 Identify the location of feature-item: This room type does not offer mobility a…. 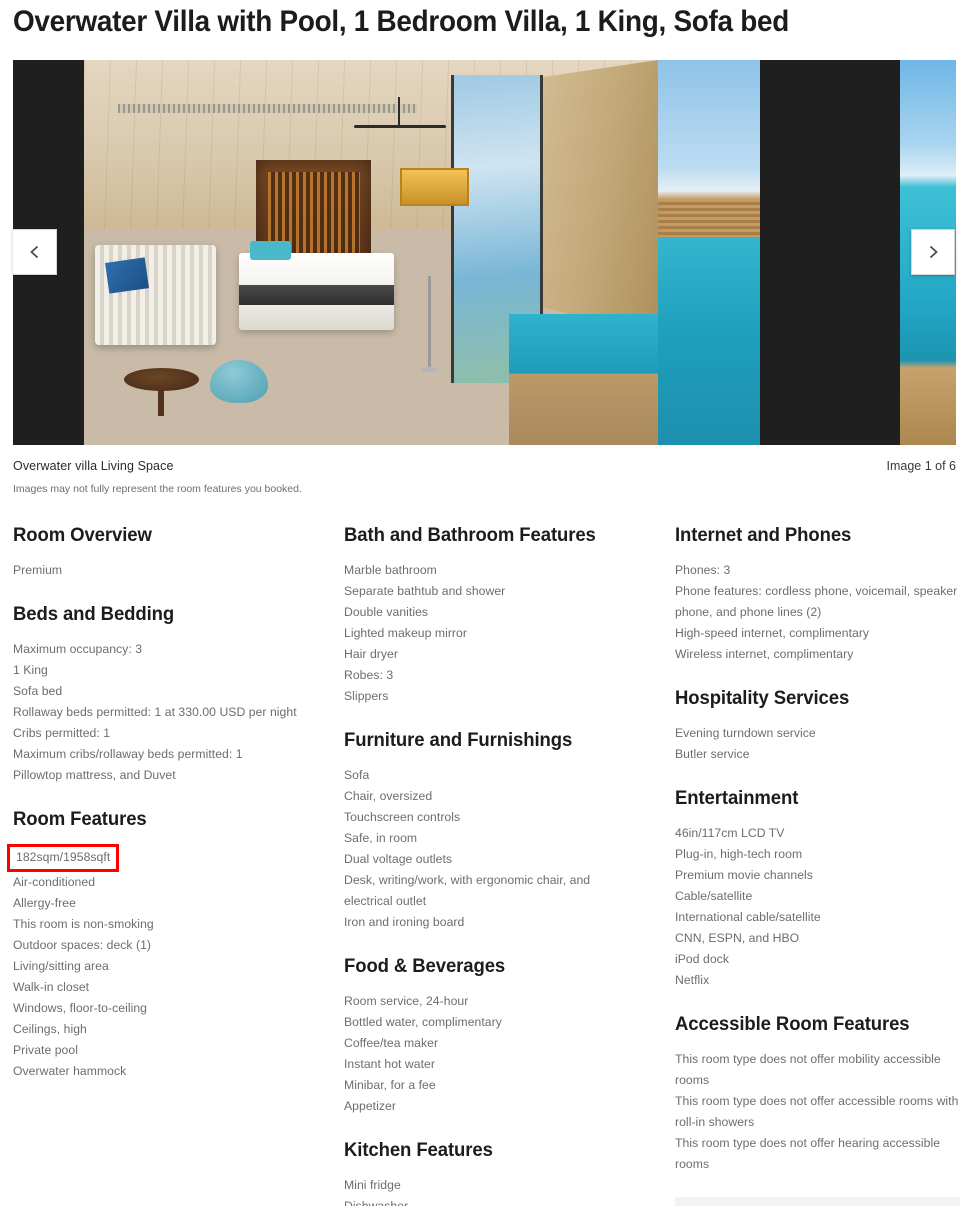
(808, 1069).